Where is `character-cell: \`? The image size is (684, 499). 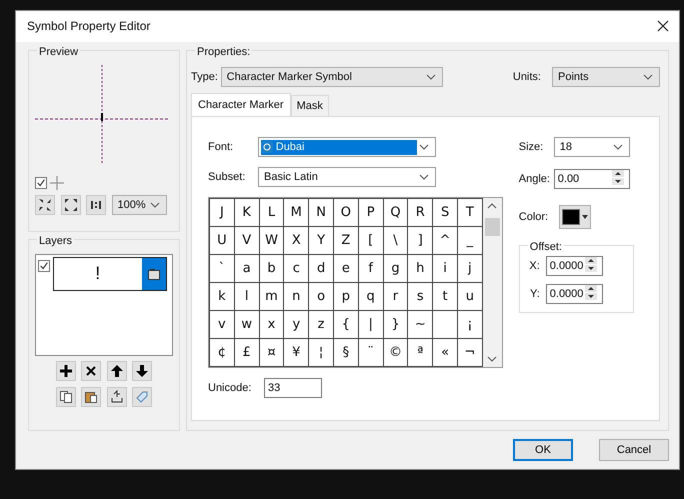 character-cell: \ is located at coordinates (395, 240).